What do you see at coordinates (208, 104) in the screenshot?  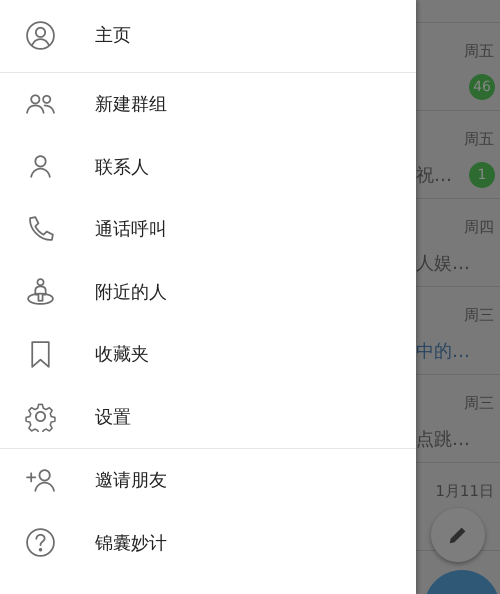 I see `menu-item: 新建群组` at bounding box center [208, 104].